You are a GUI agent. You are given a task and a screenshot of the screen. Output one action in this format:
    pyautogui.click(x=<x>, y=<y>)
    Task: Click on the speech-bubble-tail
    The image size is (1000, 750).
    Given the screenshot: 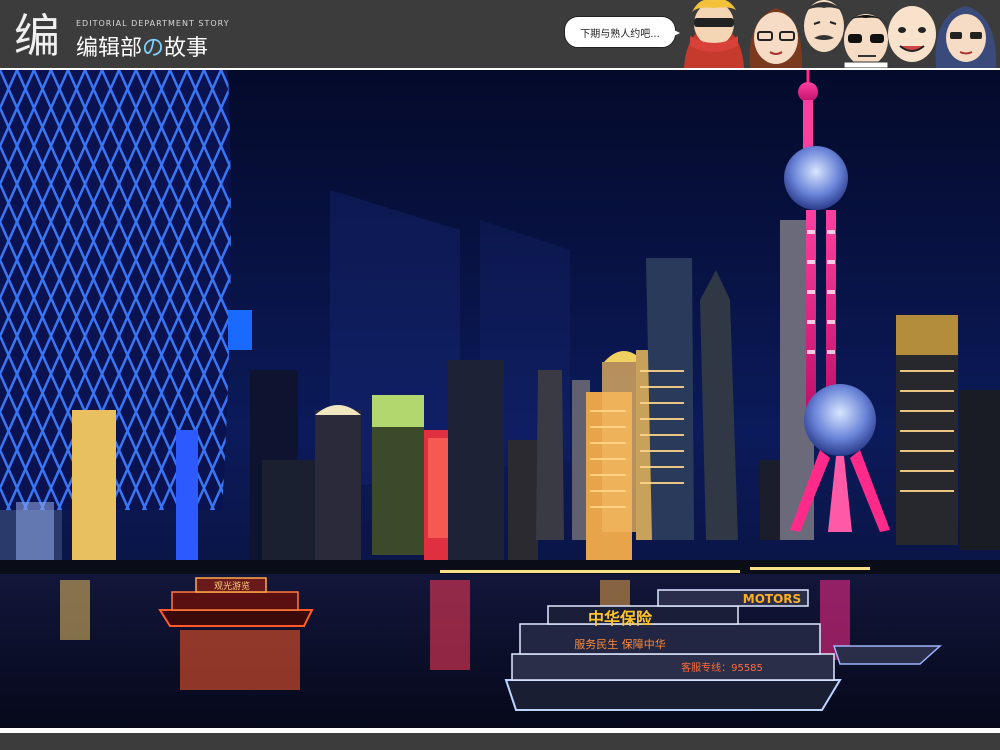 What is the action you would take?
    pyautogui.click(x=675, y=33)
    